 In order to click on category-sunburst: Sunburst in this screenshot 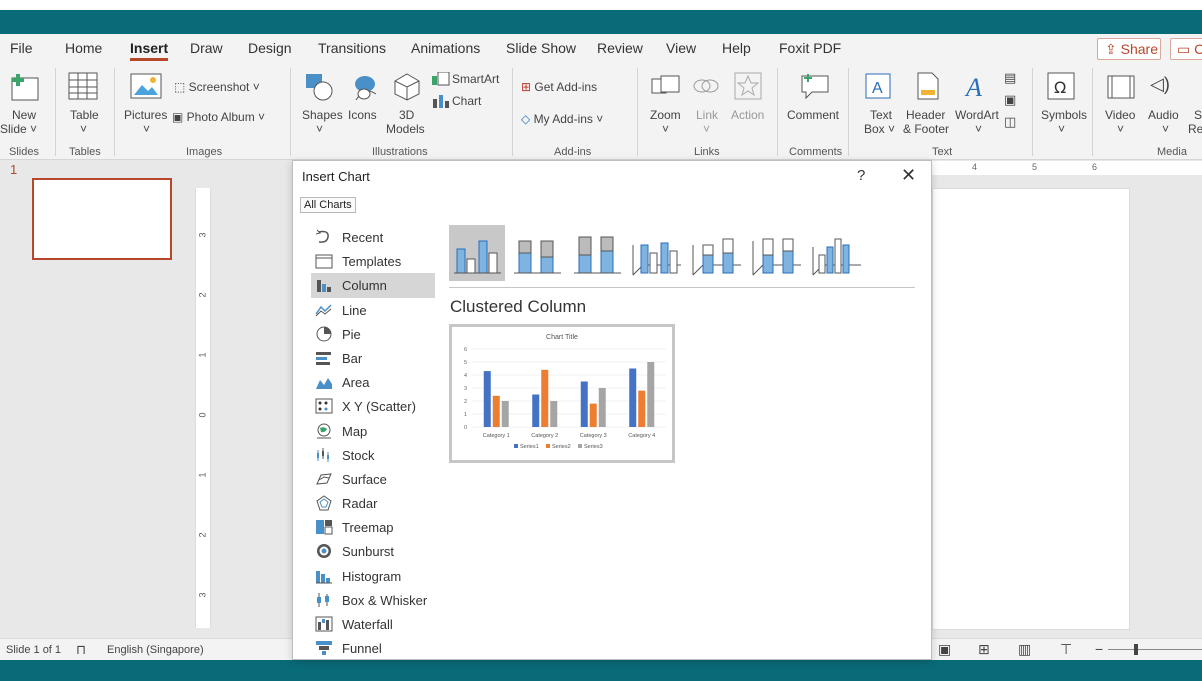, I will do `click(373, 551)`.